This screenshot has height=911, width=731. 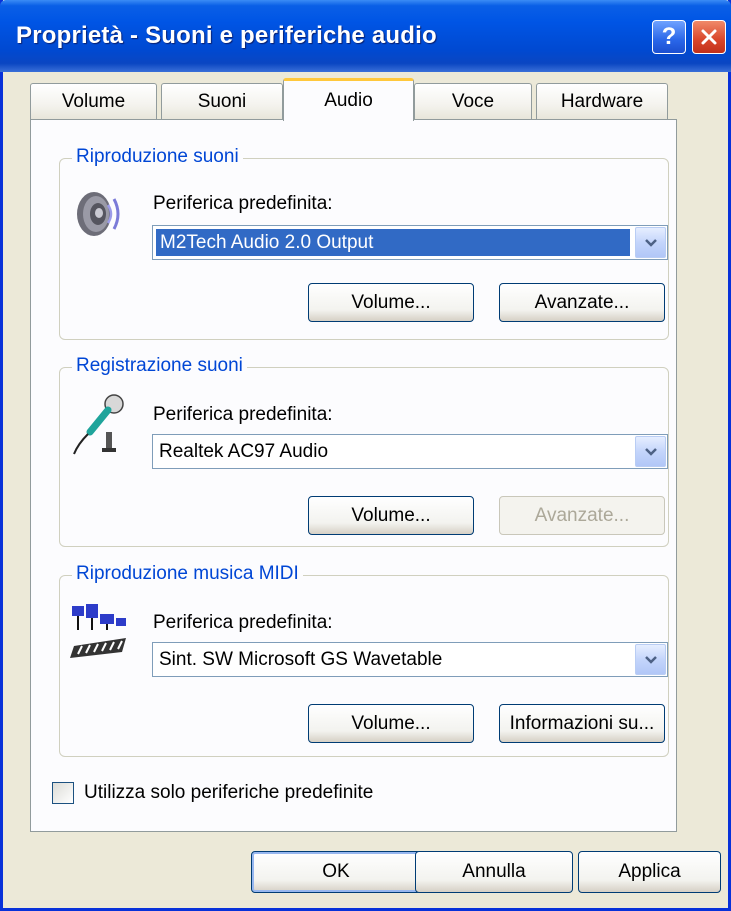 I want to click on tab-volume: Volume, so click(x=93, y=101).